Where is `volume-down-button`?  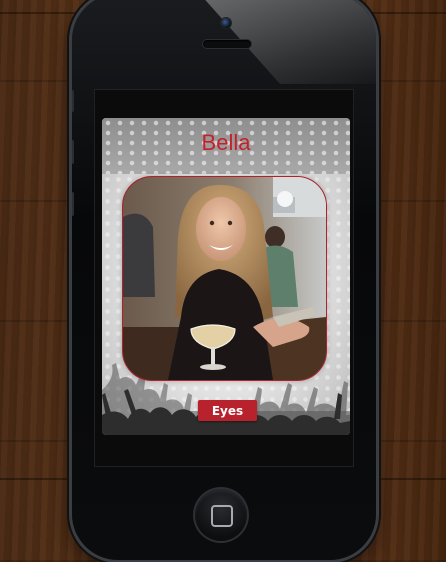 volume-down-button is located at coordinates (73, 204).